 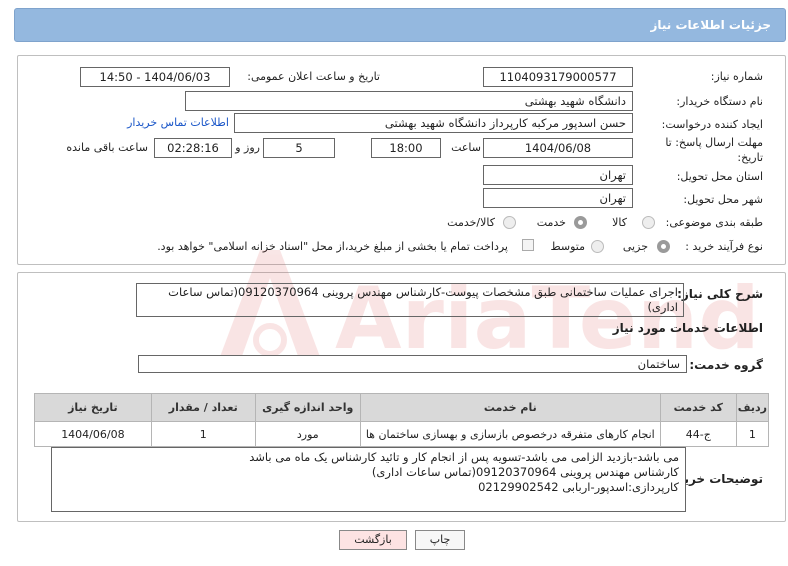 I want to click on category-radio-service, so click(x=580, y=222).